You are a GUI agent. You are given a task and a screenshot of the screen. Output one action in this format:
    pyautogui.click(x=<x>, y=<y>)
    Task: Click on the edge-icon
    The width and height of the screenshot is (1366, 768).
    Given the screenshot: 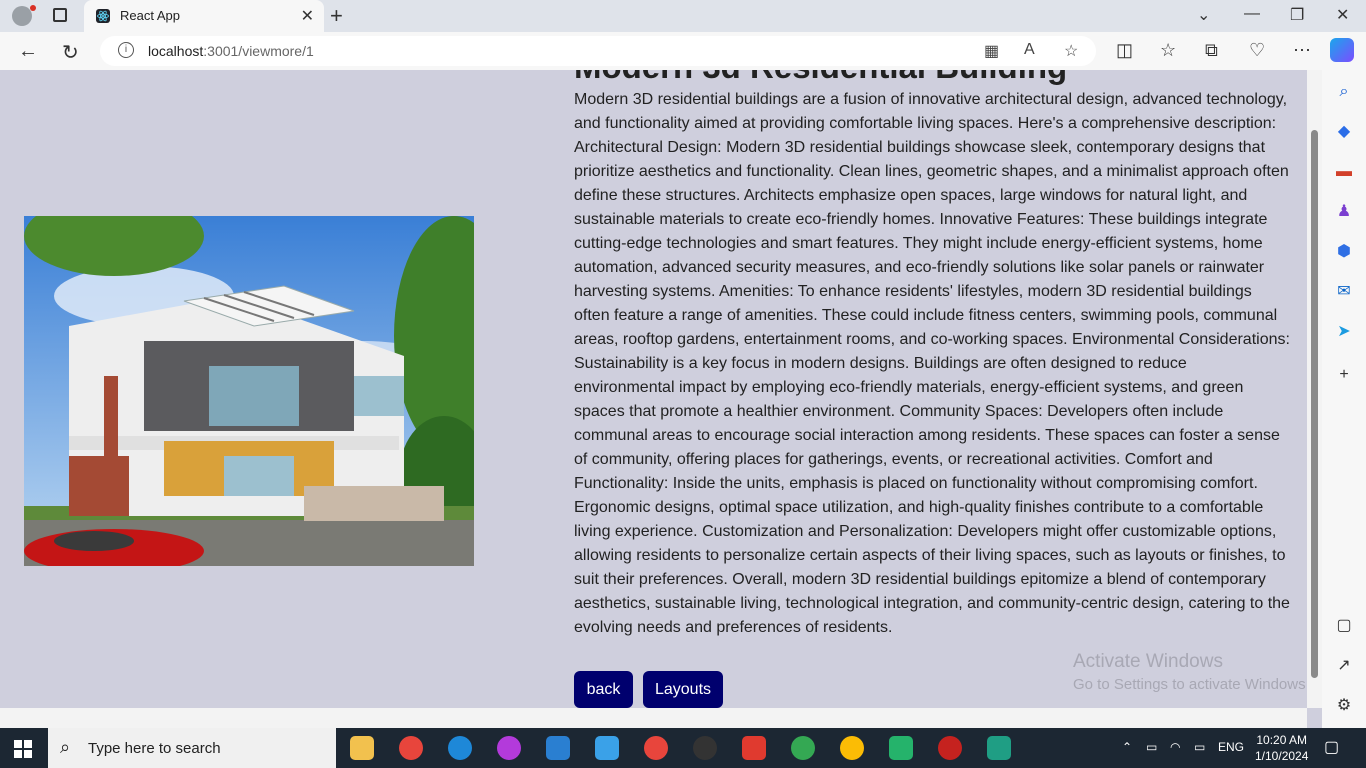 What is the action you would take?
    pyautogui.click(x=460, y=748)
    